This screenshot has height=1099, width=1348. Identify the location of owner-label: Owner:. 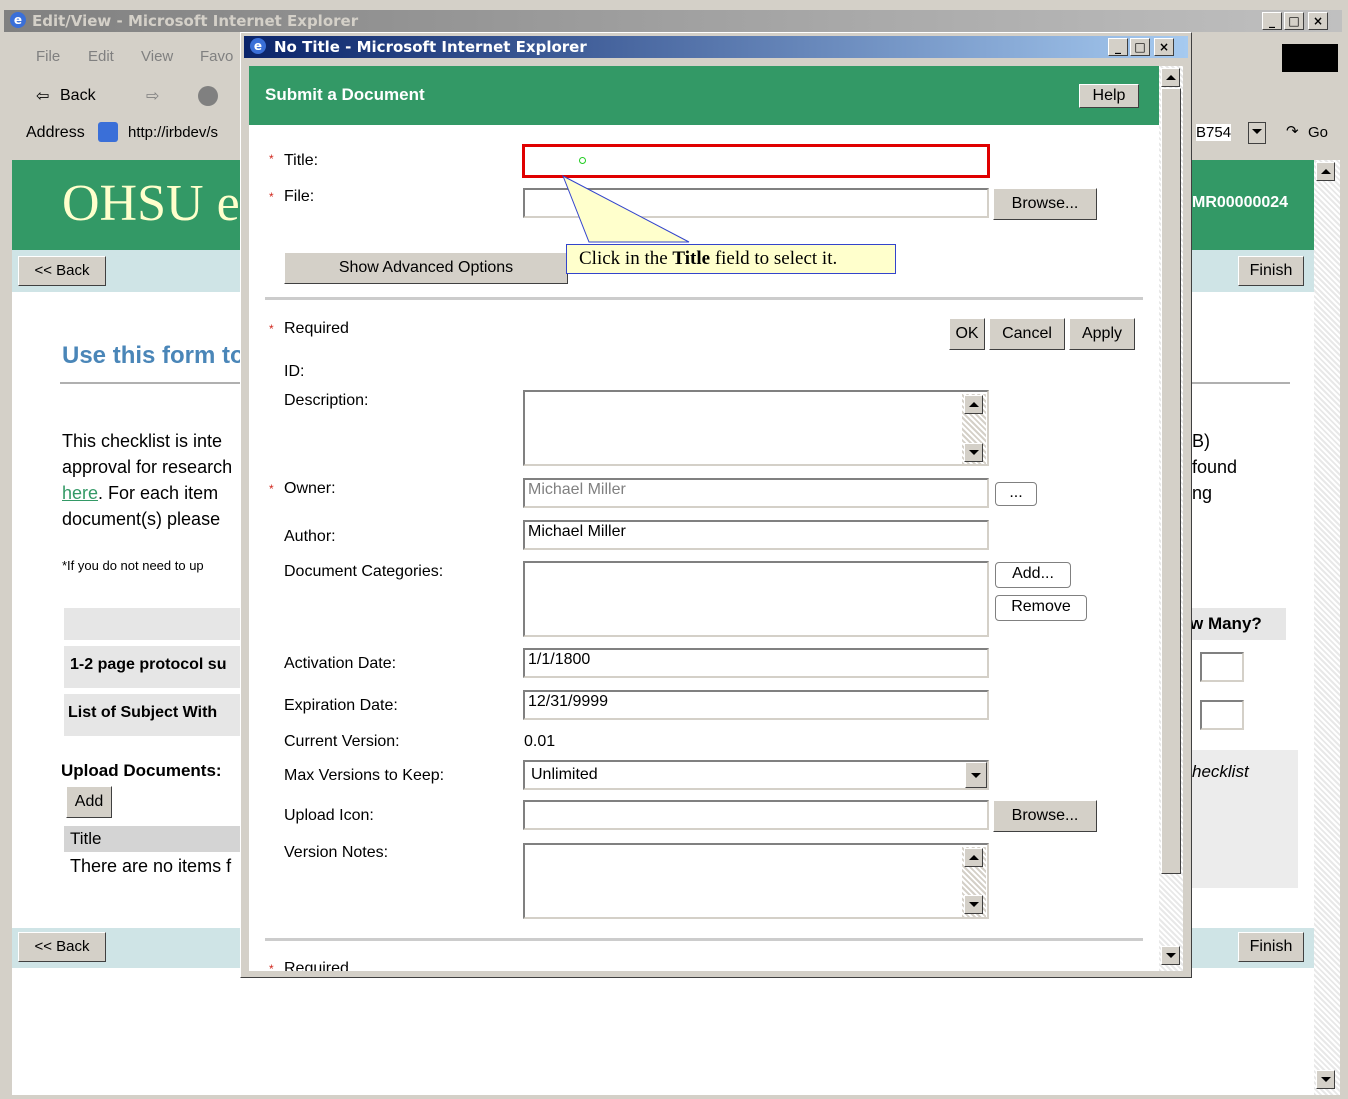
(310, 488).